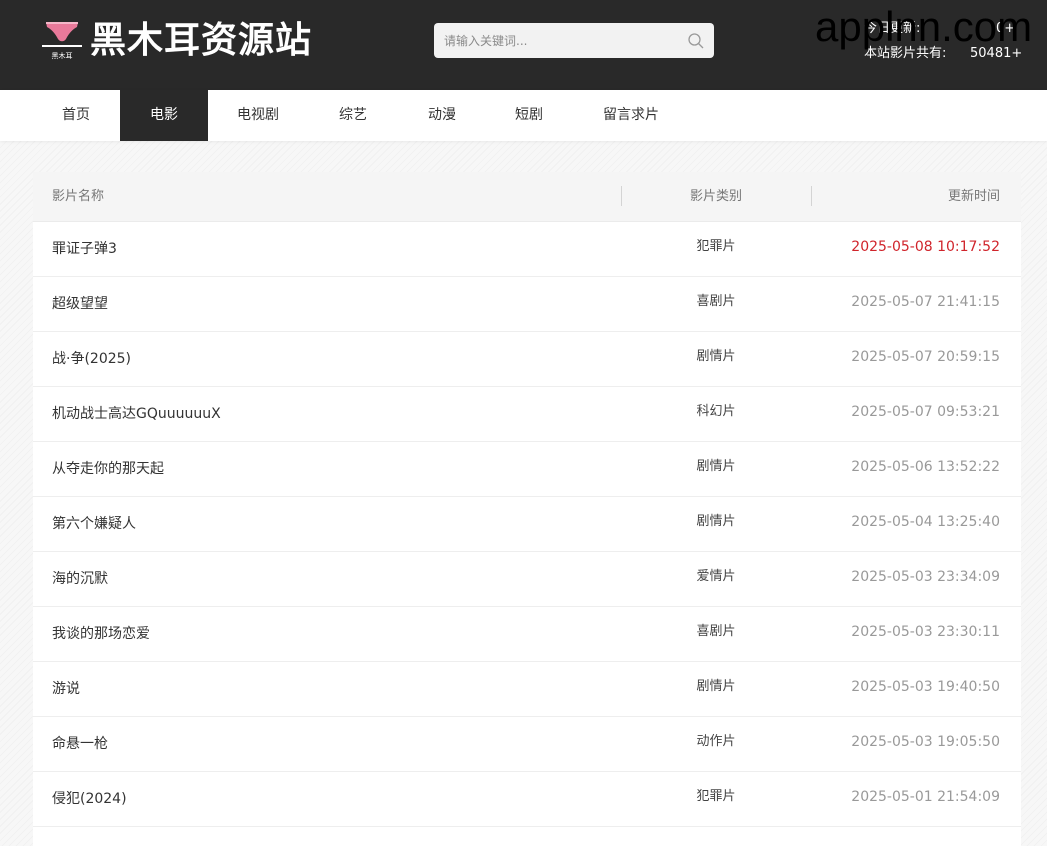 The image size is (1047, 846). What do you see at coordinates (527, 304) in the screenshot?
I see `table-row: 超级望望 喜剧片 2025-05-07 21:41:15` at bounding box center [527, 304].